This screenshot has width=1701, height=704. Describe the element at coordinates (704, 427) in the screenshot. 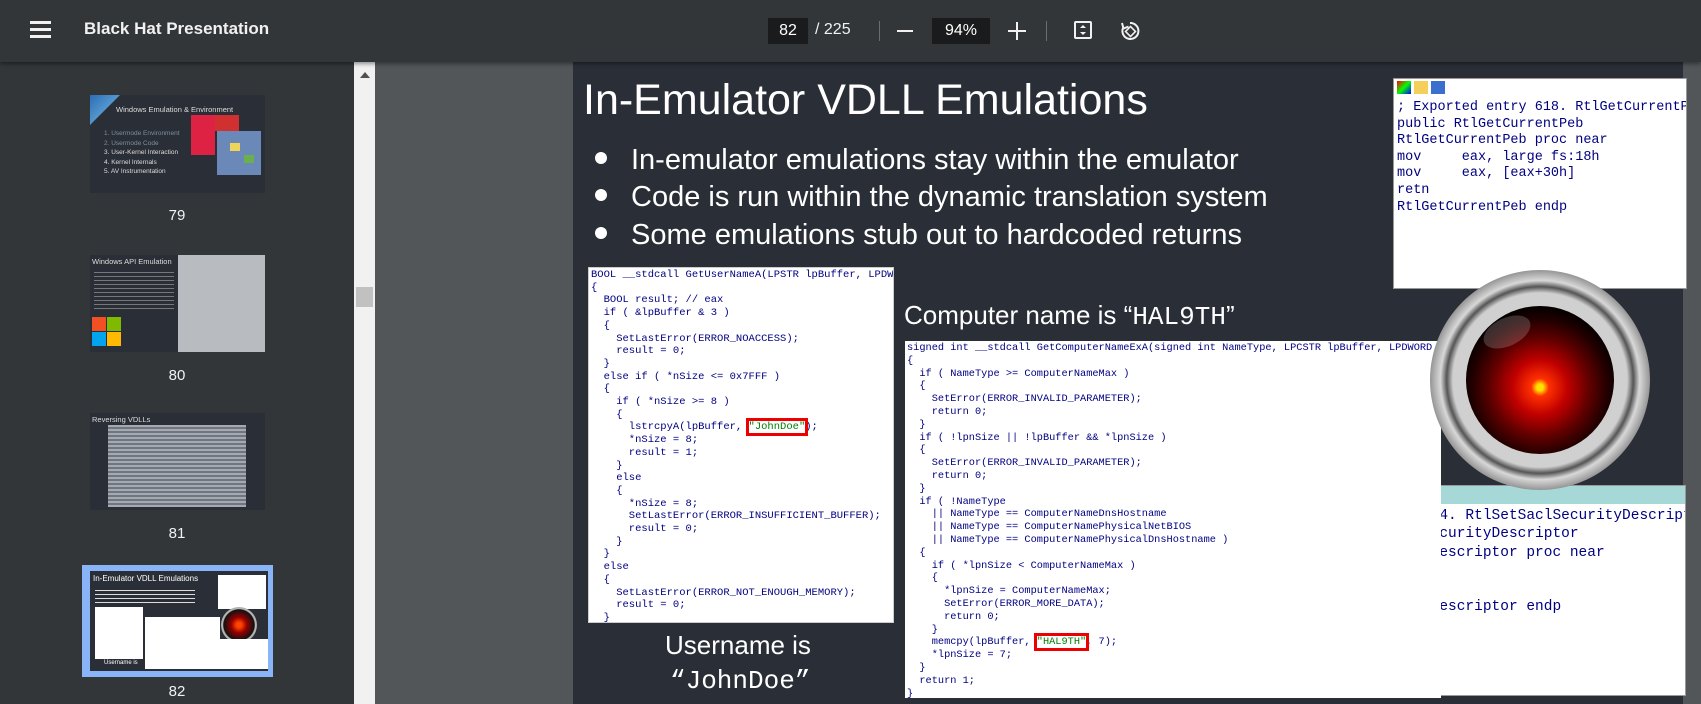

I see `code-line: lstrcpyA(lpBuffer, "JohnDoe");` at that location.